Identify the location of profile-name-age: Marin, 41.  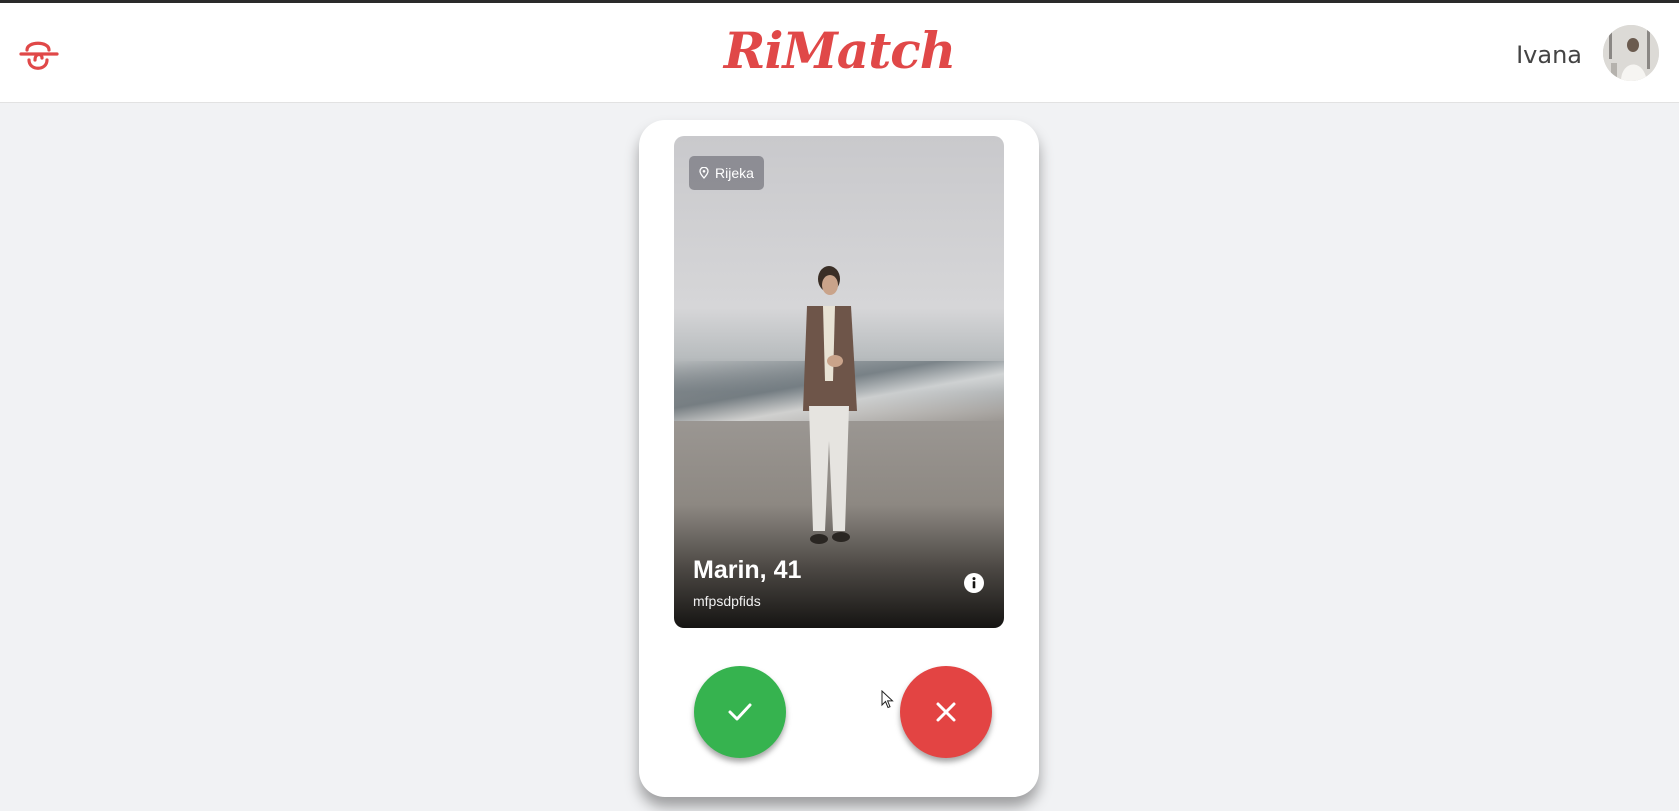
(747, 570).